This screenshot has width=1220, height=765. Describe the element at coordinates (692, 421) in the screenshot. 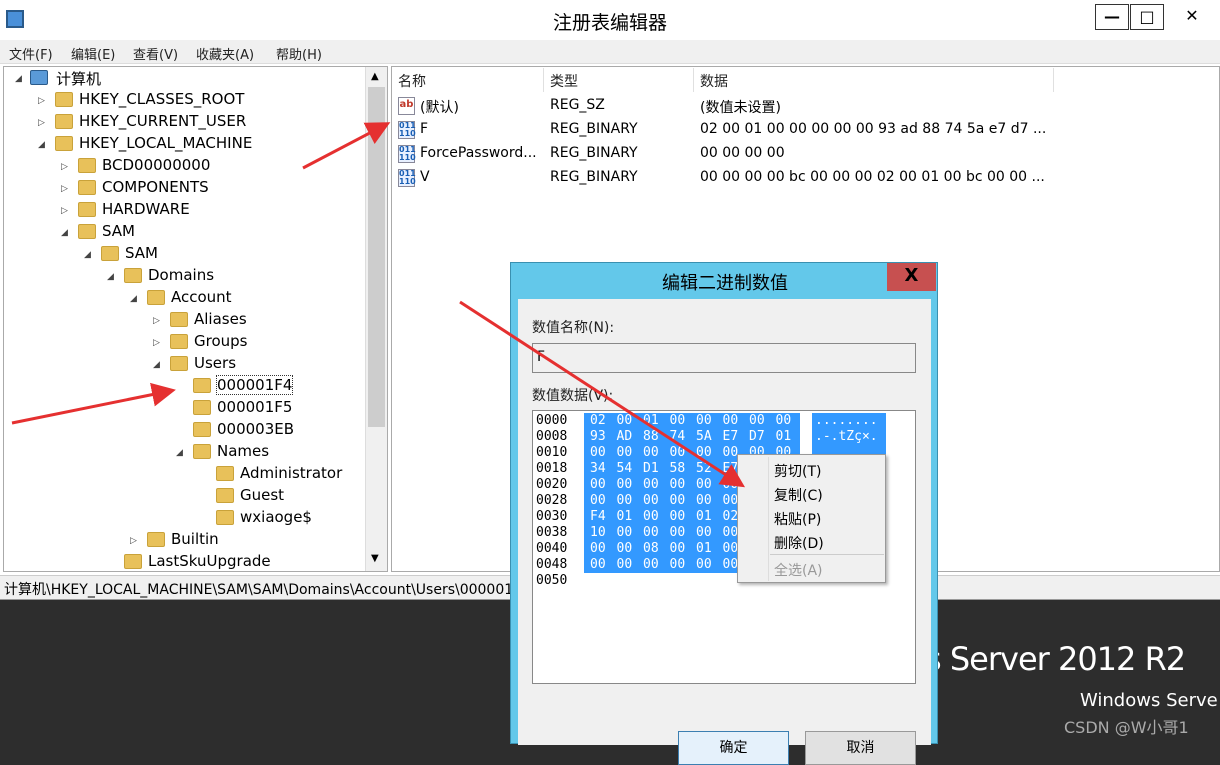

I see `hex-bytes: 02 00 01 00 00 00 00 00` at that location.